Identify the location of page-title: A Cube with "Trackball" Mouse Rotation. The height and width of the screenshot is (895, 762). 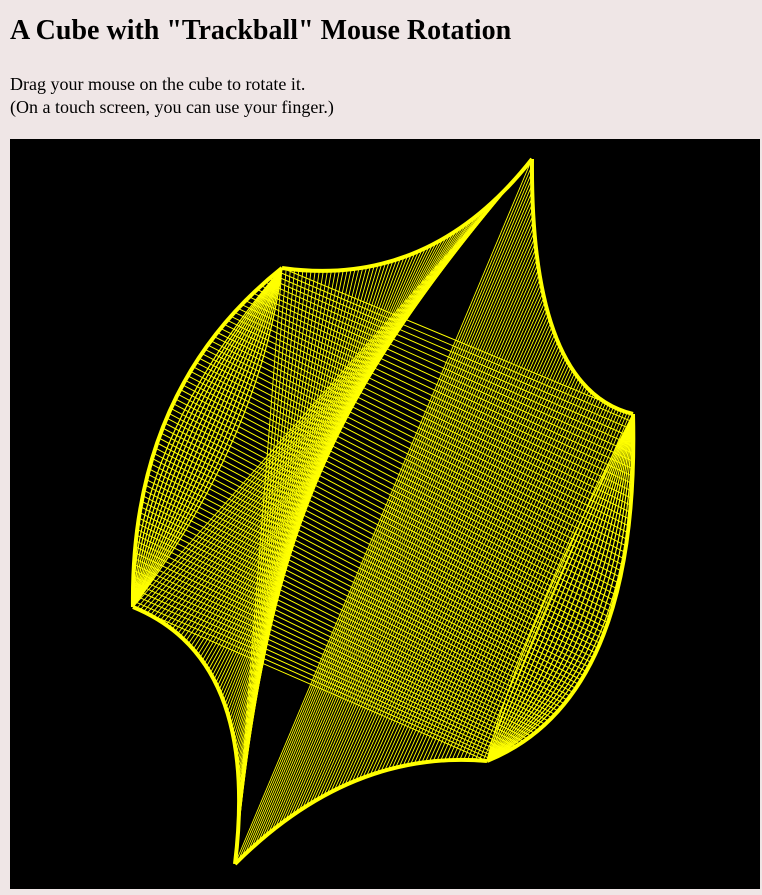
(261, 30).